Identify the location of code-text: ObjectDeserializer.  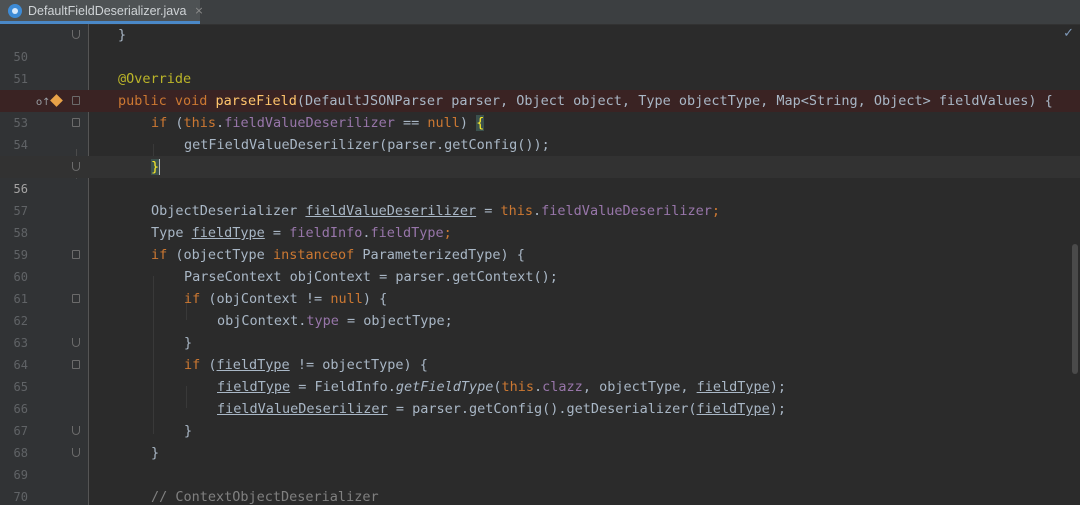
(228, 211).